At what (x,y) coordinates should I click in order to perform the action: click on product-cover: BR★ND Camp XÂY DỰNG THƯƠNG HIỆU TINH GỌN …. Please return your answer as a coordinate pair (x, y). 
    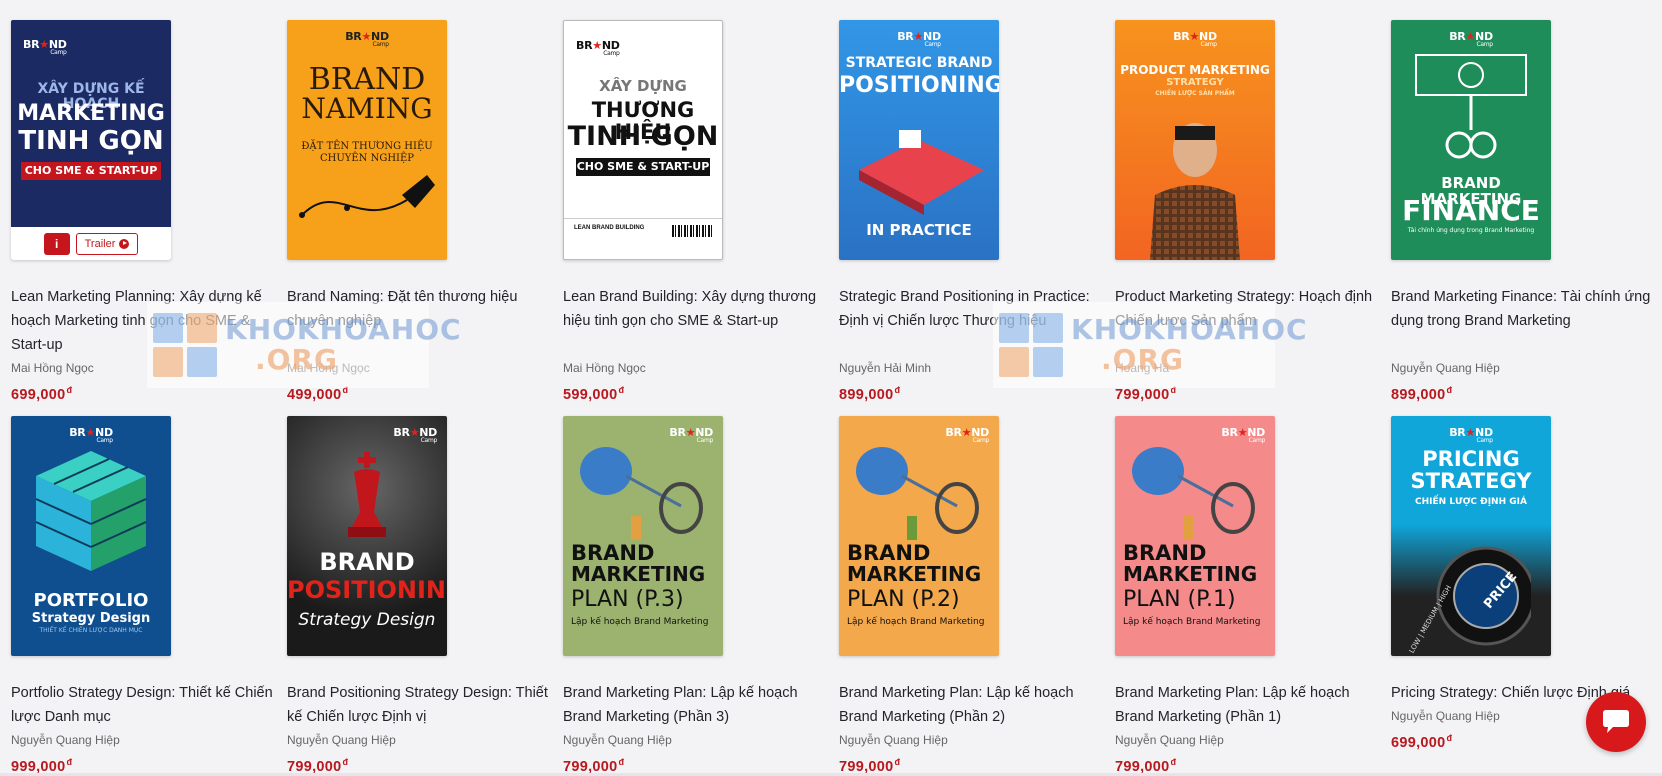
    Looking at the image, I should click on (643, 140).